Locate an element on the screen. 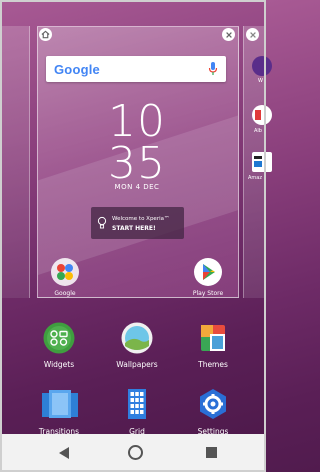 This screenshot has width=320, height=472. previous-home-page is located at coordinates (15, 162).